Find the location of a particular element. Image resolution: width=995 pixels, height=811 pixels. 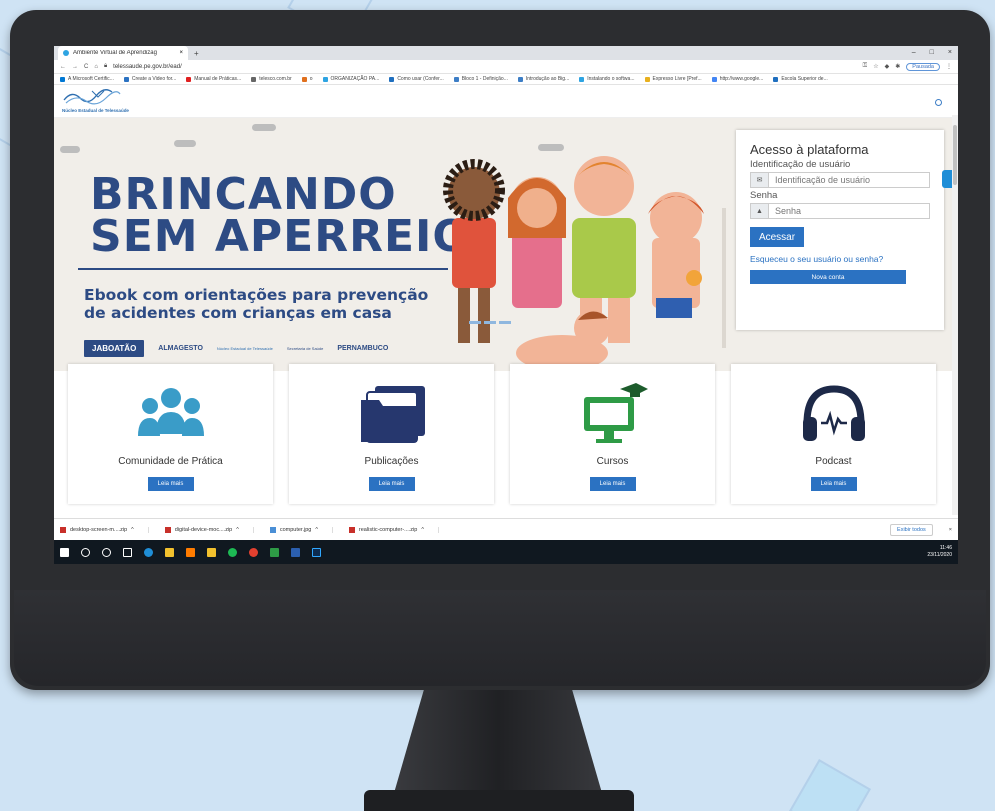

new-tab-button: + is located at coordinates (196, 53).